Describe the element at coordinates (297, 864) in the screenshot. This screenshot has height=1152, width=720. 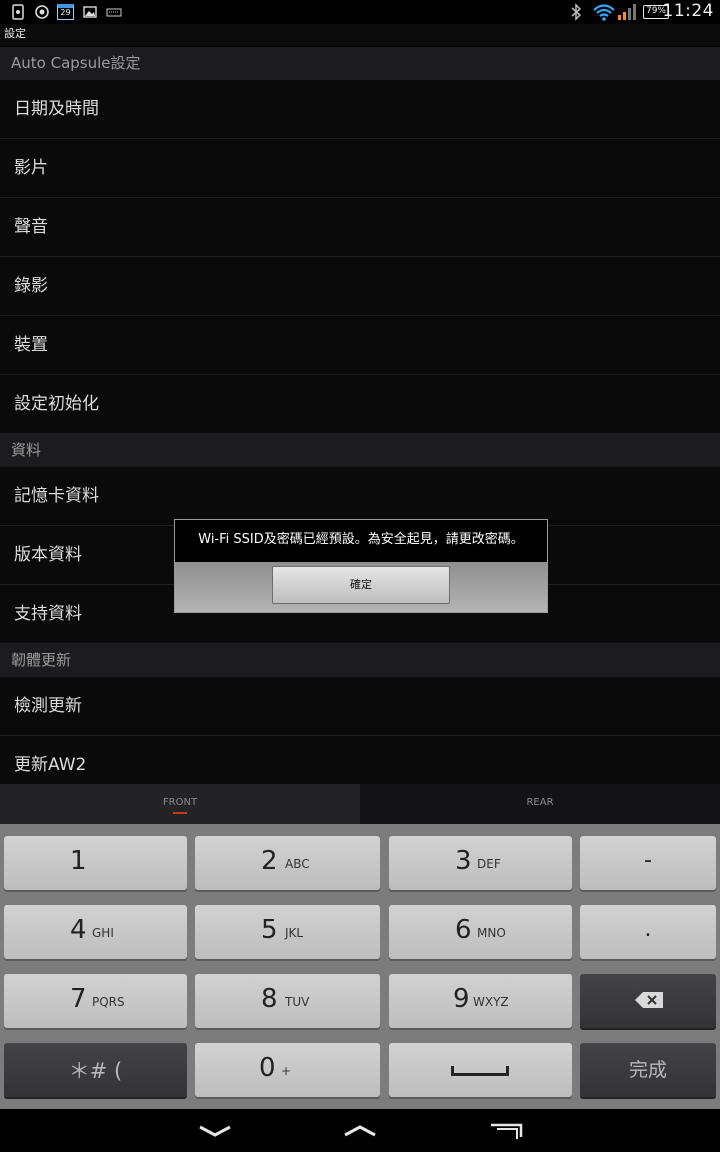
I see `key-letters: ABC` at that location.